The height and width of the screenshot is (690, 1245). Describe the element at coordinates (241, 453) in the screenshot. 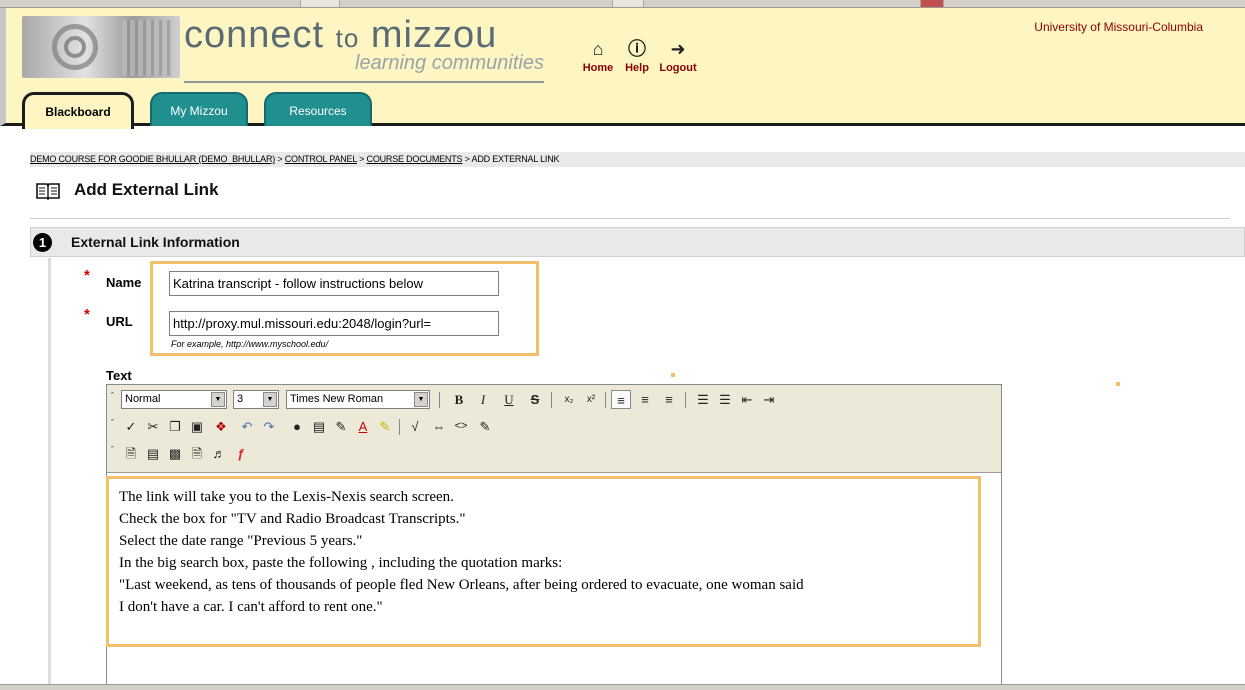

I see `flash-icon: ƒ` at that location.